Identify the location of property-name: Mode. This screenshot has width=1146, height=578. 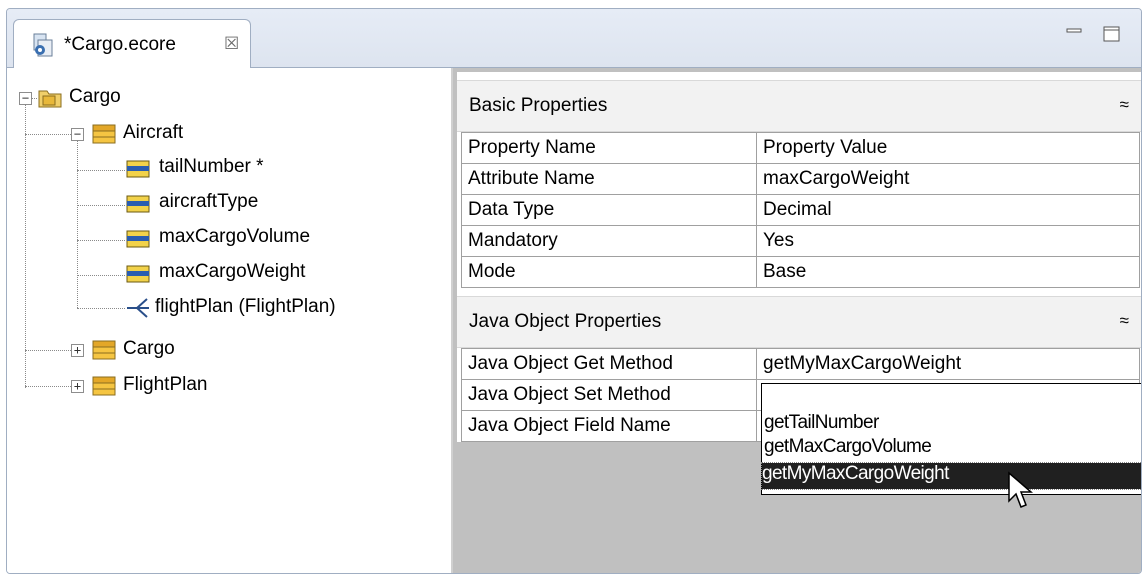
(609, 272).